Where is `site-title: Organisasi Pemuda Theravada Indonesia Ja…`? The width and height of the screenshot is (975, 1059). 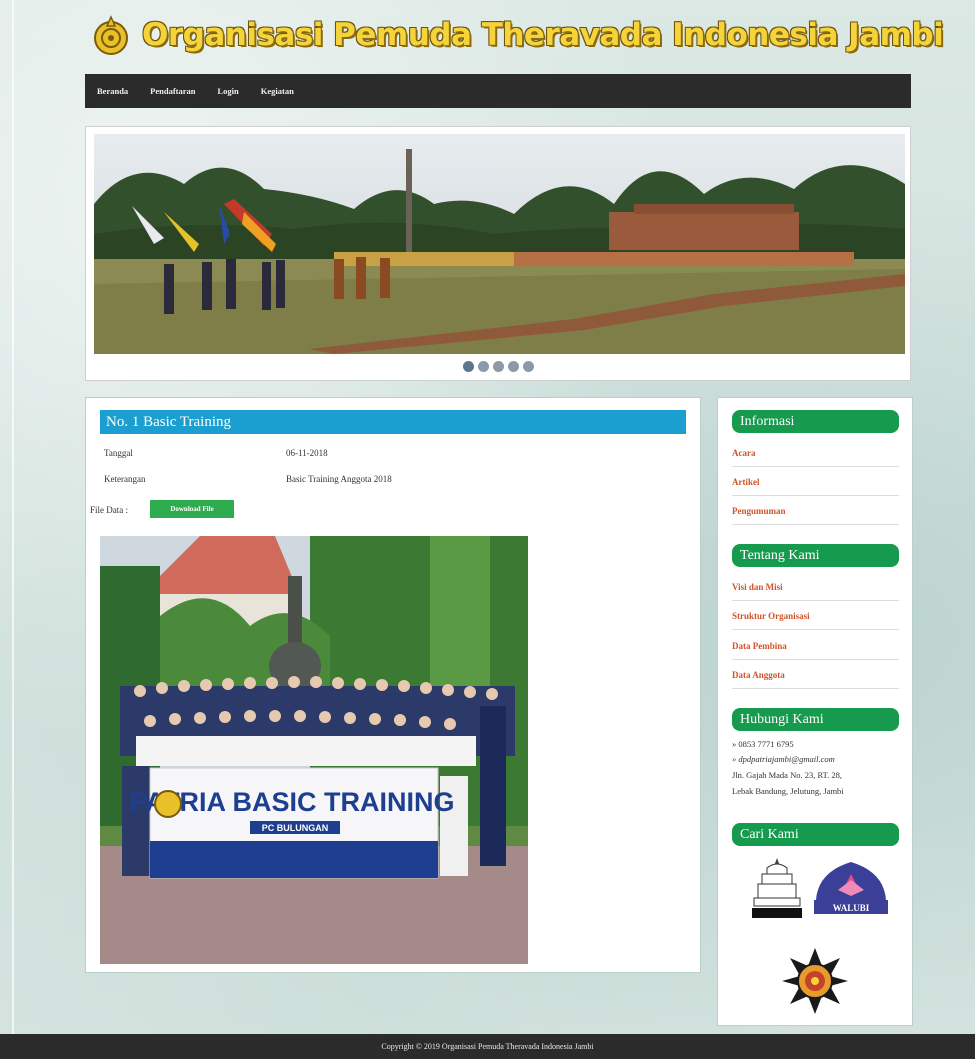
site-title: Organisasi Pemuda Theravada Indonesia Ja… is located at coordinates (543, 35).